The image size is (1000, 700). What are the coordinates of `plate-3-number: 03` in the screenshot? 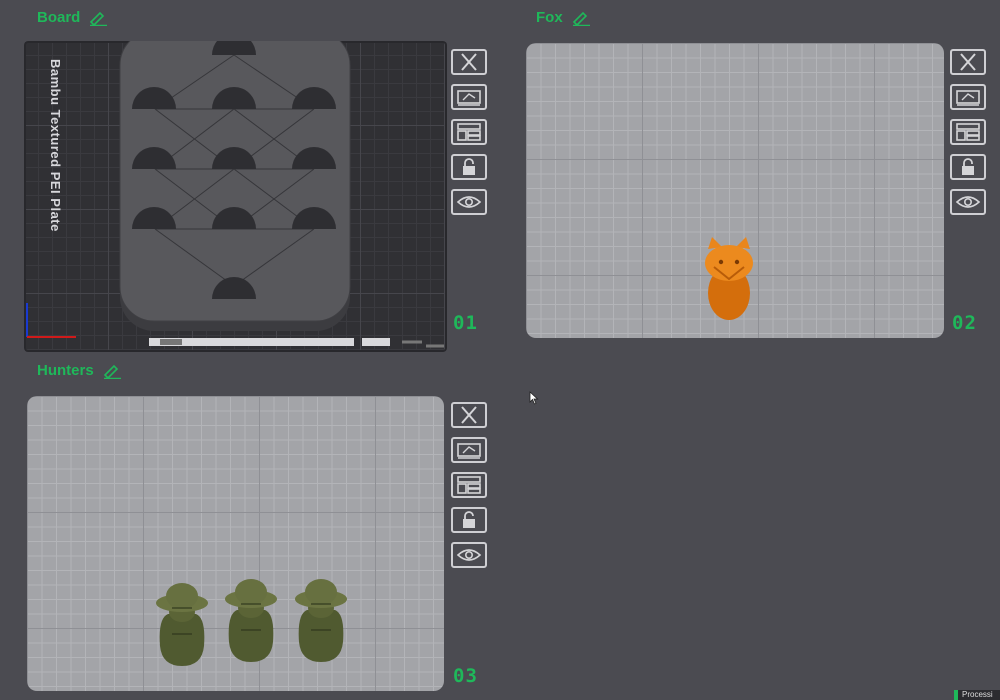 It's located at (465, 676).